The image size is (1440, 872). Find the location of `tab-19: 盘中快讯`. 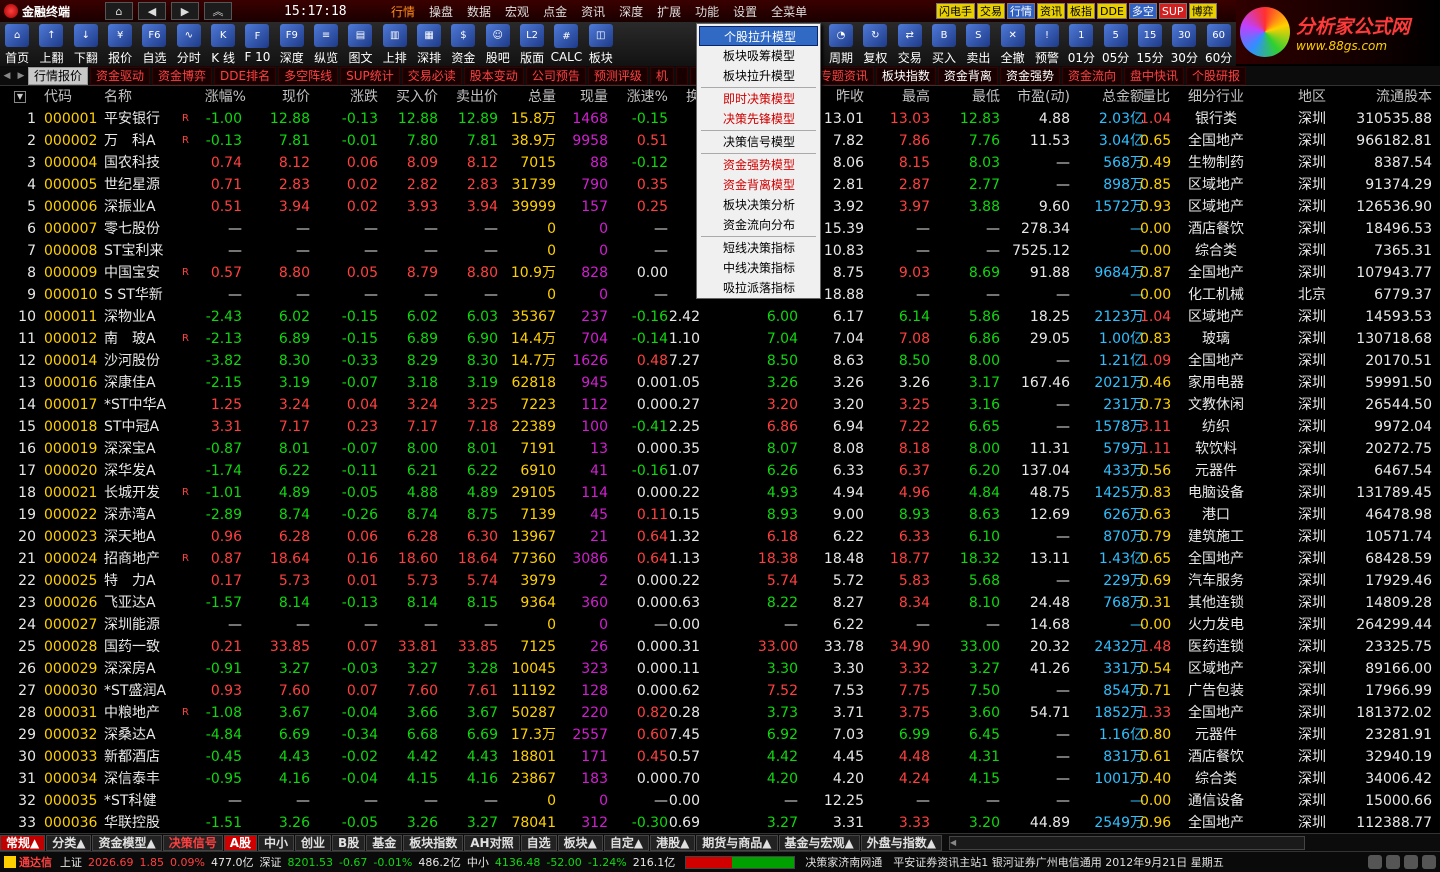

tab-19: 盘中快讯 is located at coordinates (1153, 75).